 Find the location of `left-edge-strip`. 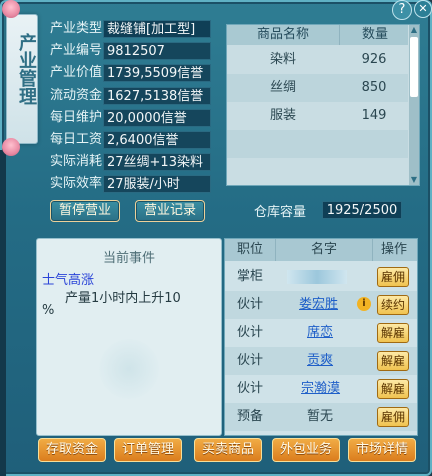

left-edge-strip is located at coordinates (3, 313).